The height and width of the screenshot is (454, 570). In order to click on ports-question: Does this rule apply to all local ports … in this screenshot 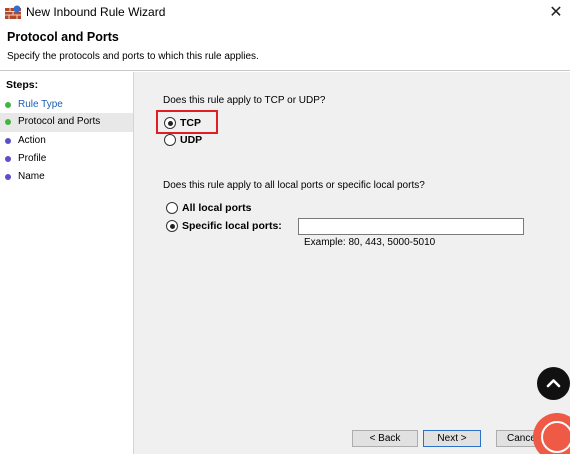, I will do `click(294, 185)`.